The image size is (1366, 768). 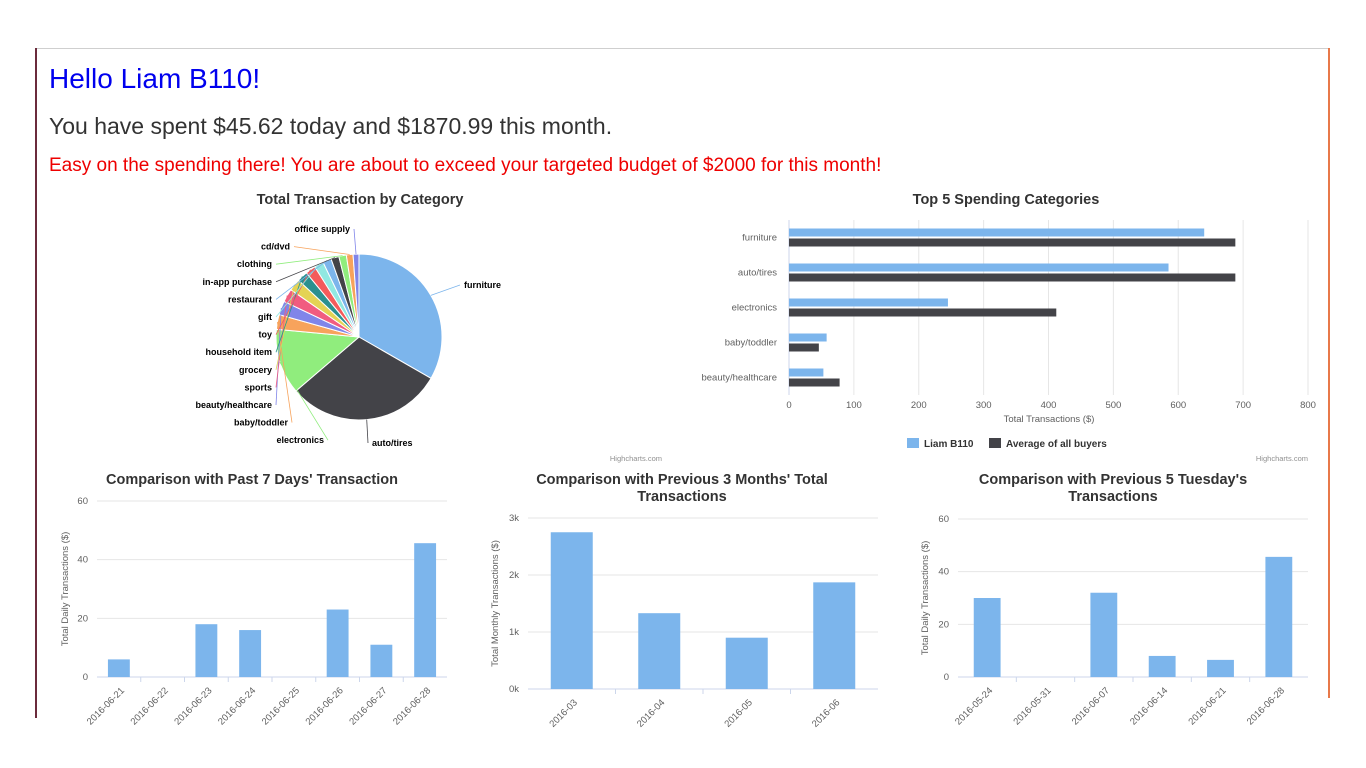 What do you see at coordinates (150, 706) in the screenshot?
I see `x-tick-label-2016-06-22: 2016-06-22` at bounding box center [150, 706].